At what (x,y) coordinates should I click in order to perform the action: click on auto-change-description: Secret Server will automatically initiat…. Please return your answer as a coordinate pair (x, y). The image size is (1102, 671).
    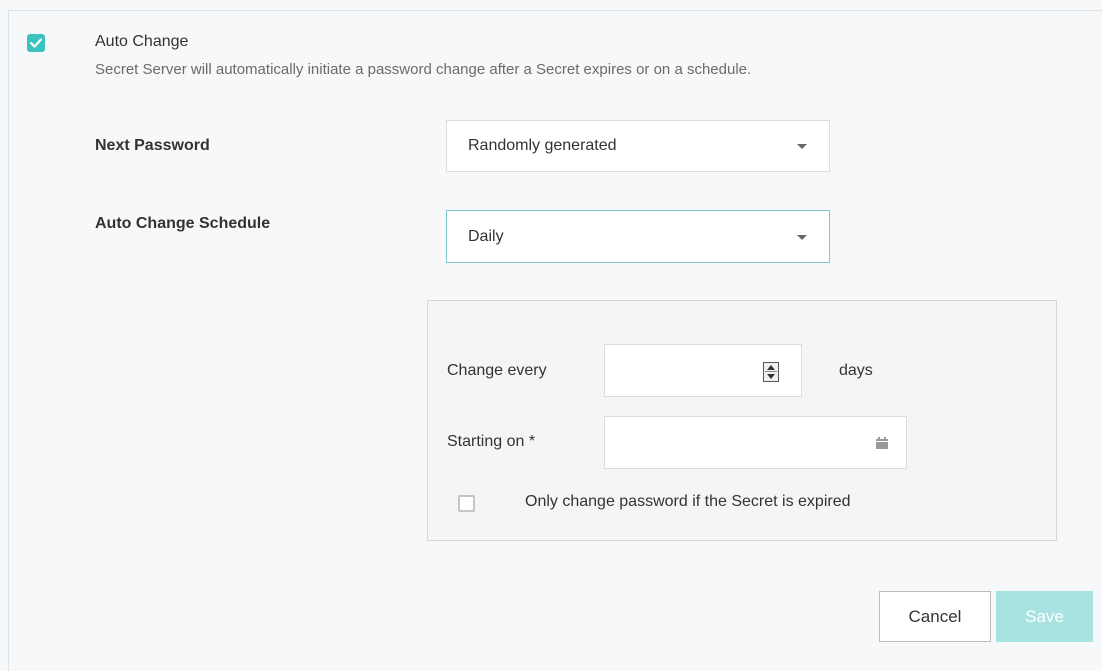
    Looking at the image, I should click on (423, 69).